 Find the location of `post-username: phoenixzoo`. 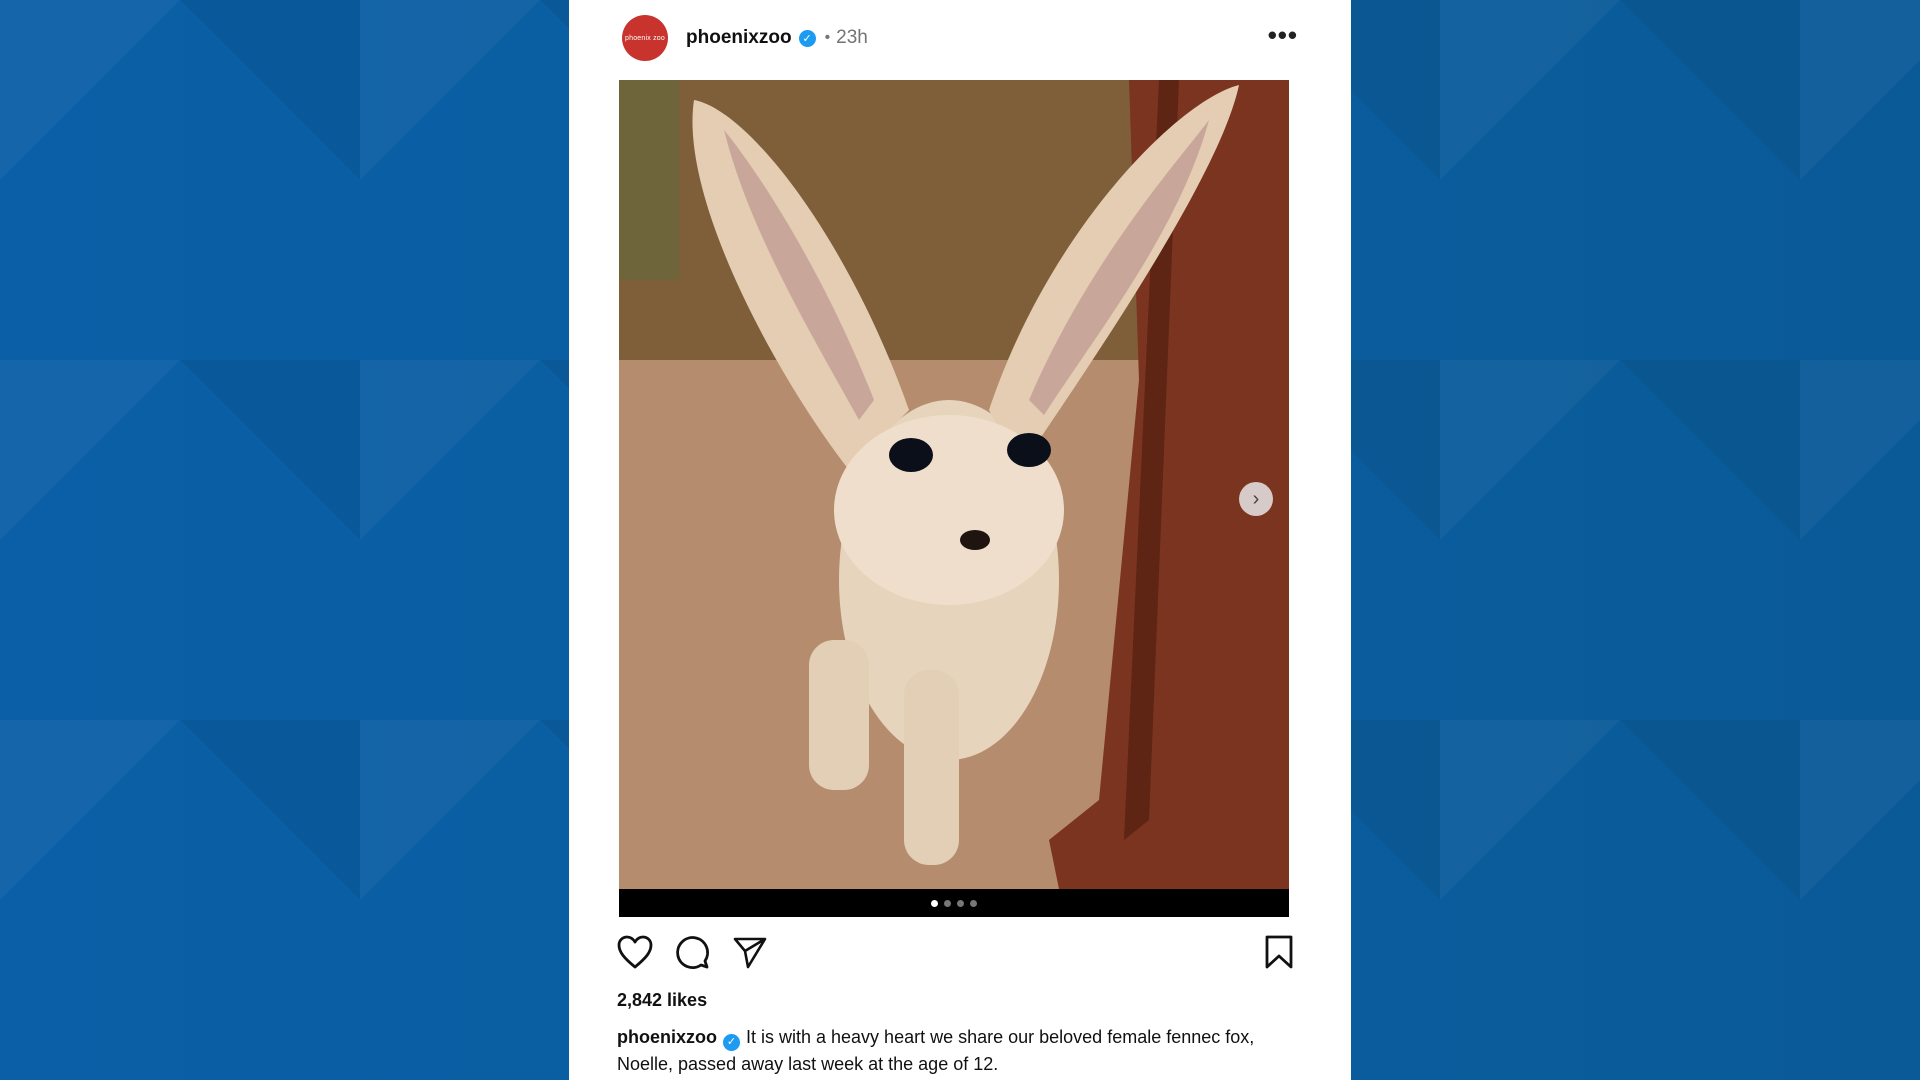

post-username: phoenixzoo is located at coordinates (739, 38).